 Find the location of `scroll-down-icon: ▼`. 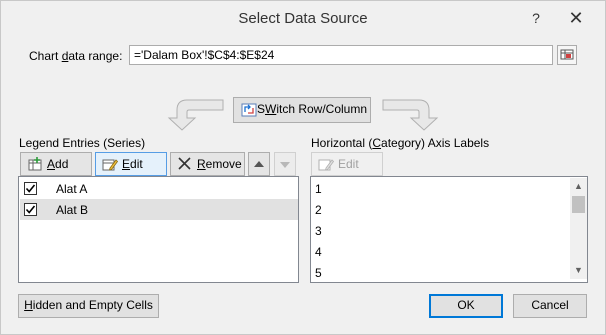

scroll-down-icon: ▼ is located at coordinates (578, 270).